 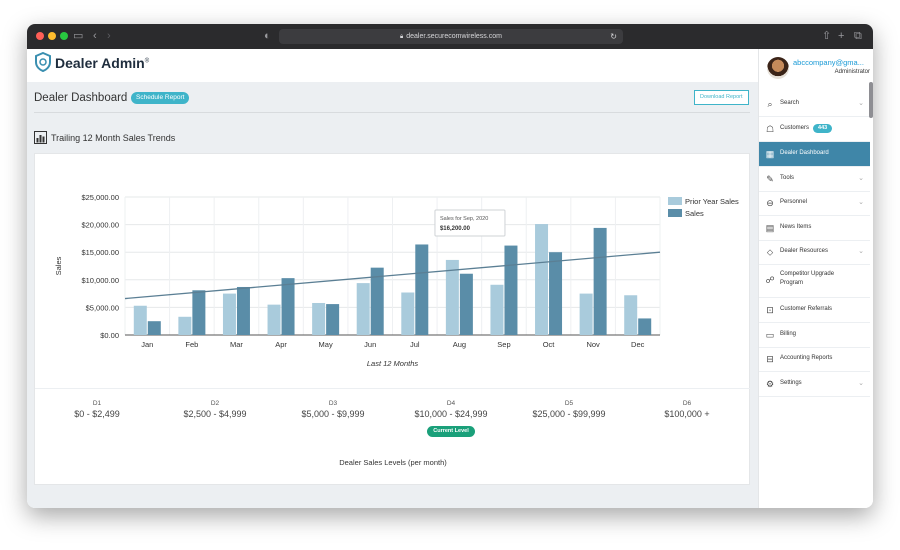 I want to click on x-tick-label: Dec, so click(x=638, y=344).